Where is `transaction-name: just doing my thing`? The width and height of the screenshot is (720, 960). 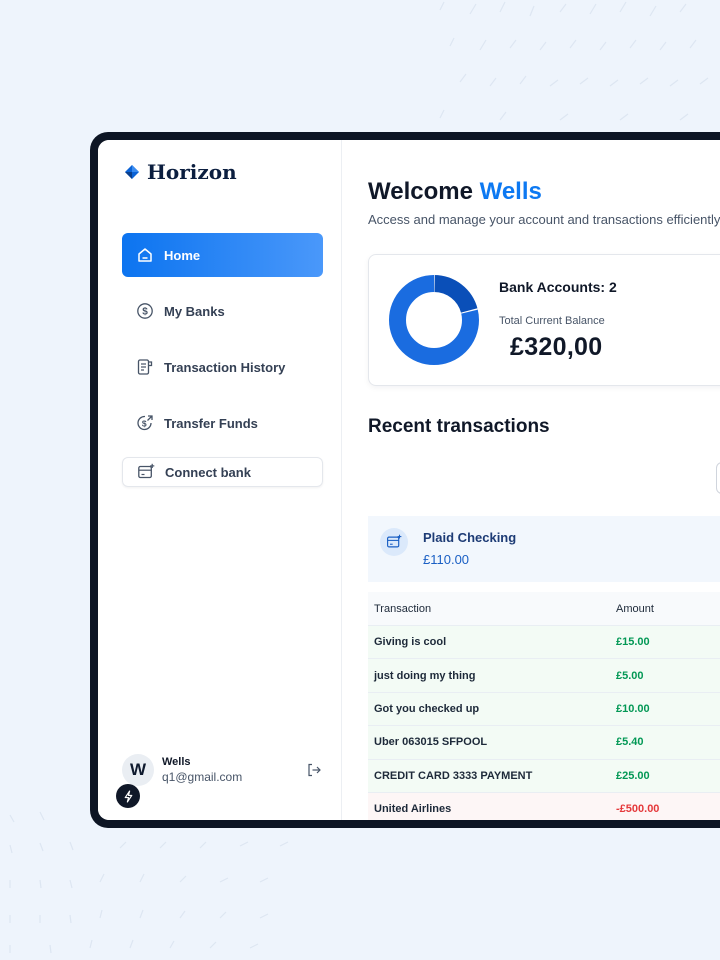 transaction-name: just doing my thing is located at coordinates (425, 675).